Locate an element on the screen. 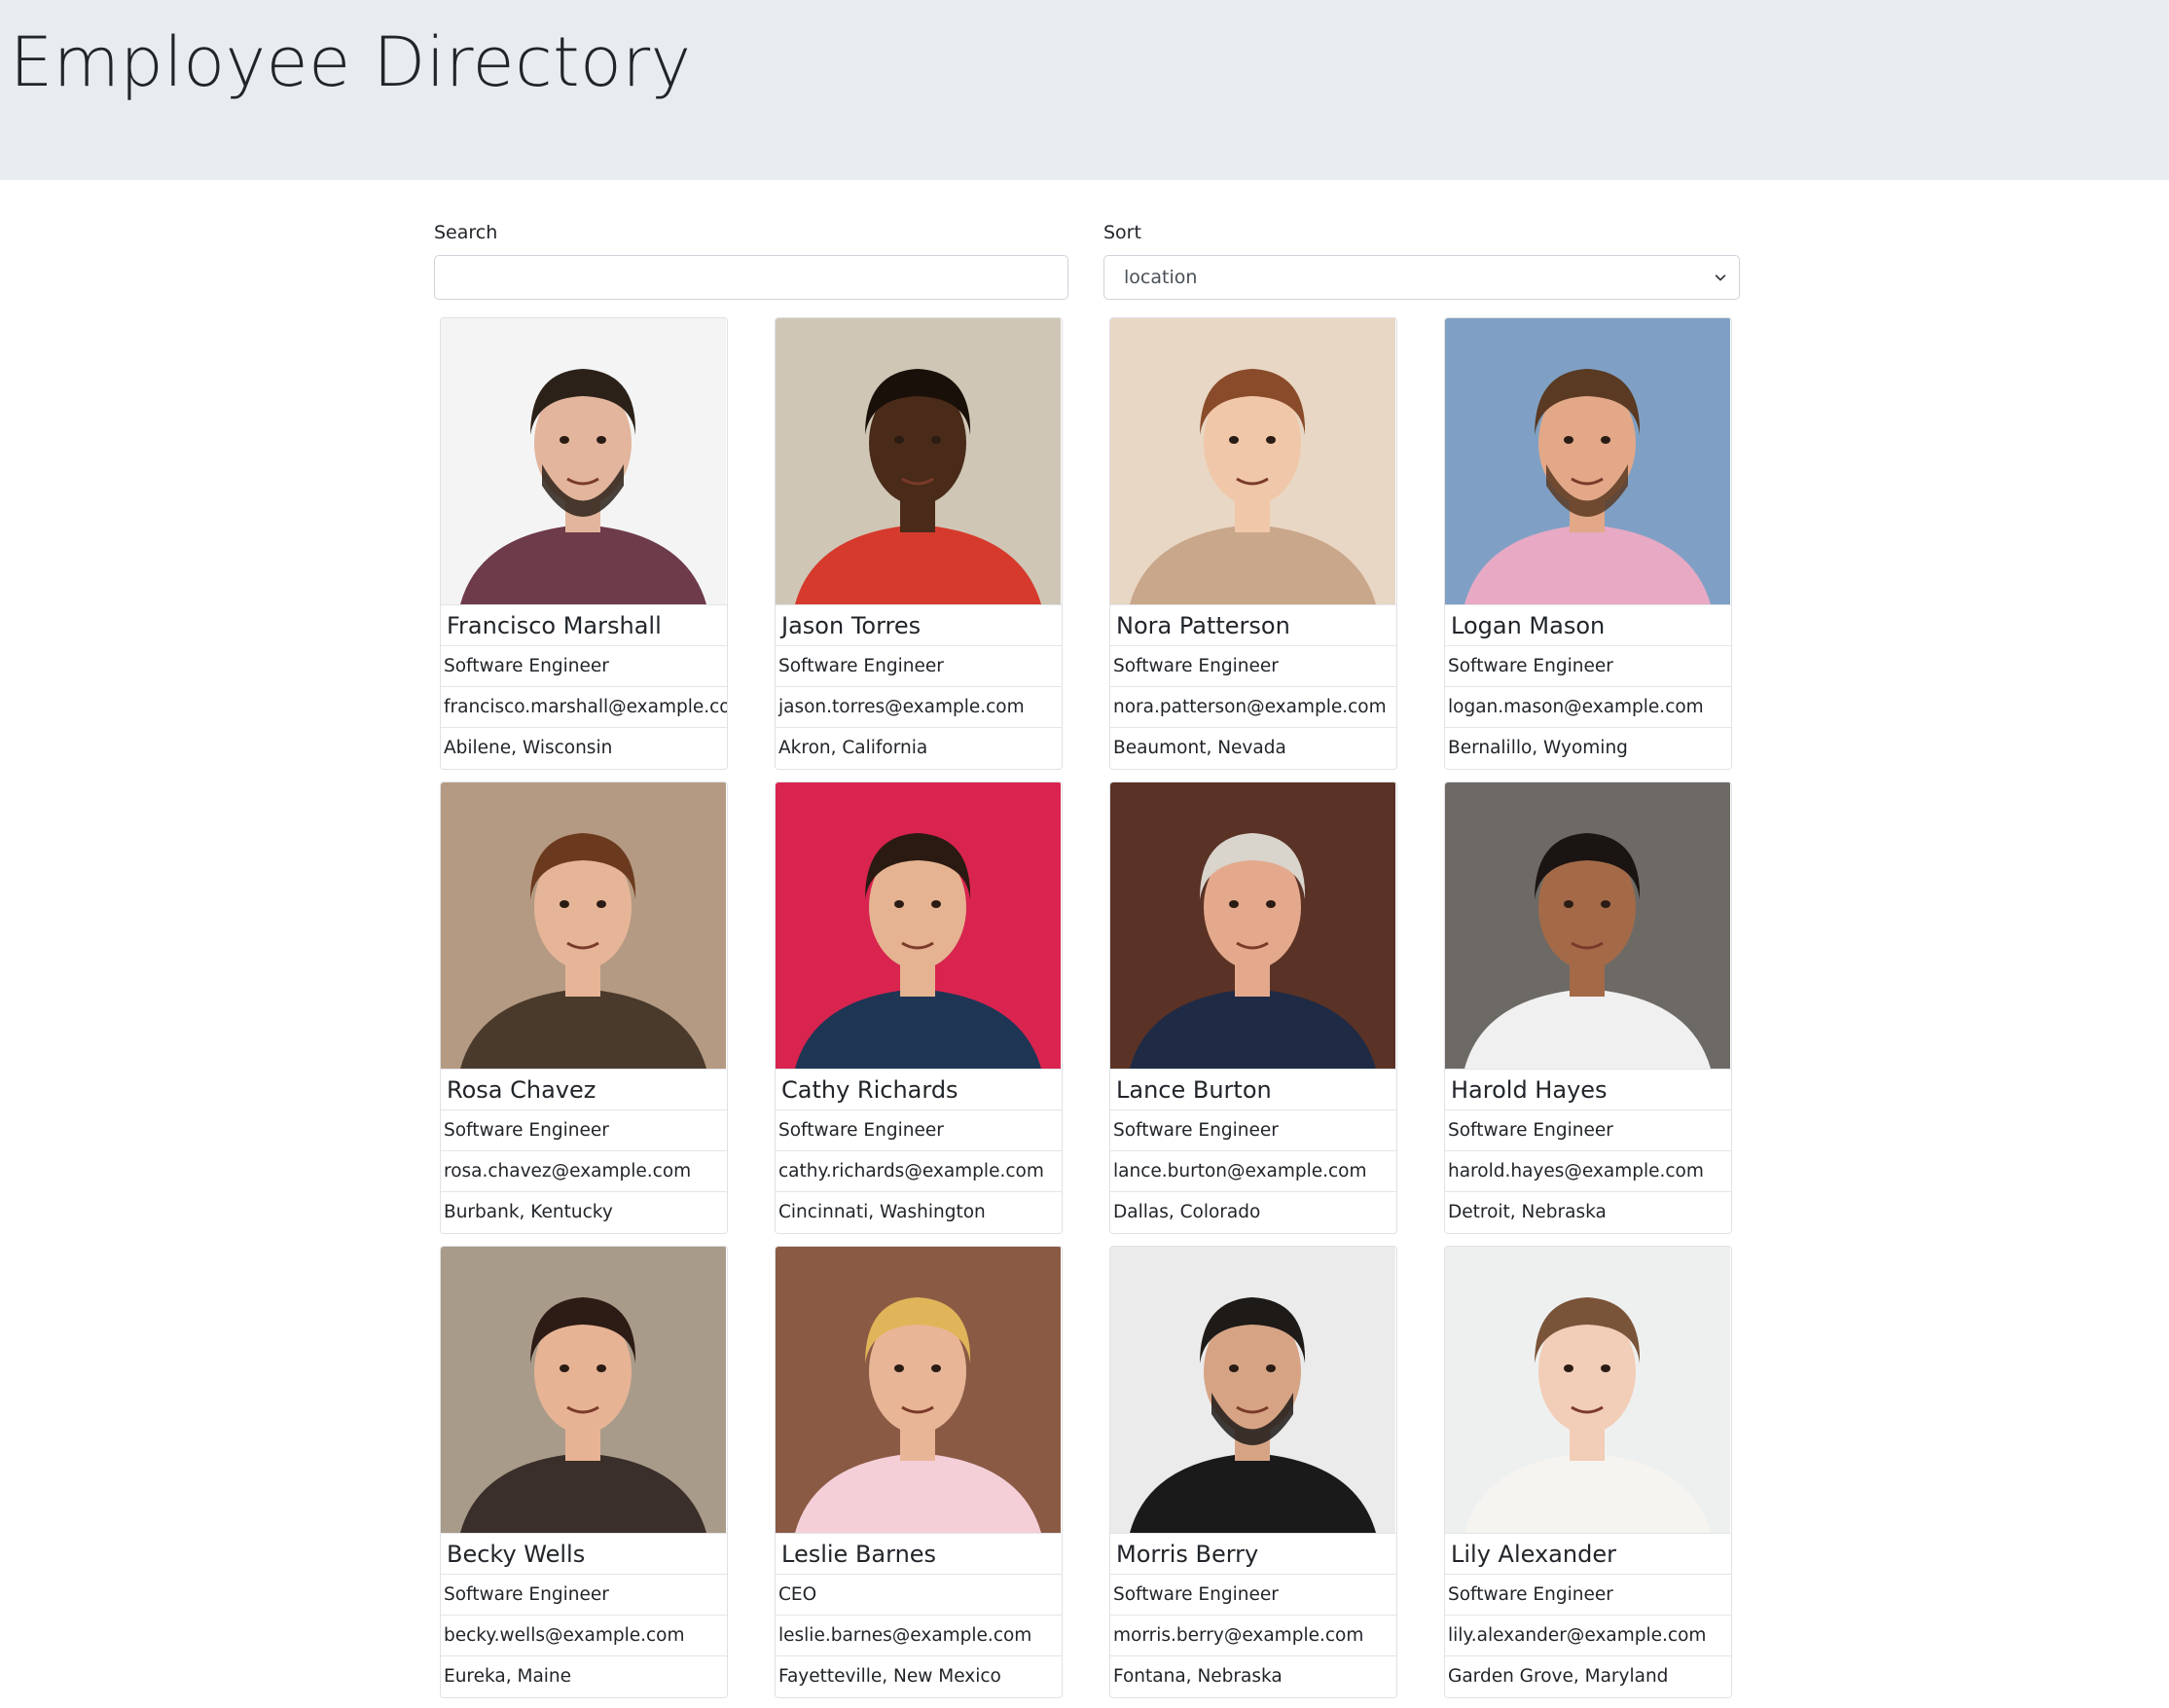 The height and width of the screenshot is (1708, 2169). employee-location: Bernalillo, Wyoming is located at coordinates (1588, 747).